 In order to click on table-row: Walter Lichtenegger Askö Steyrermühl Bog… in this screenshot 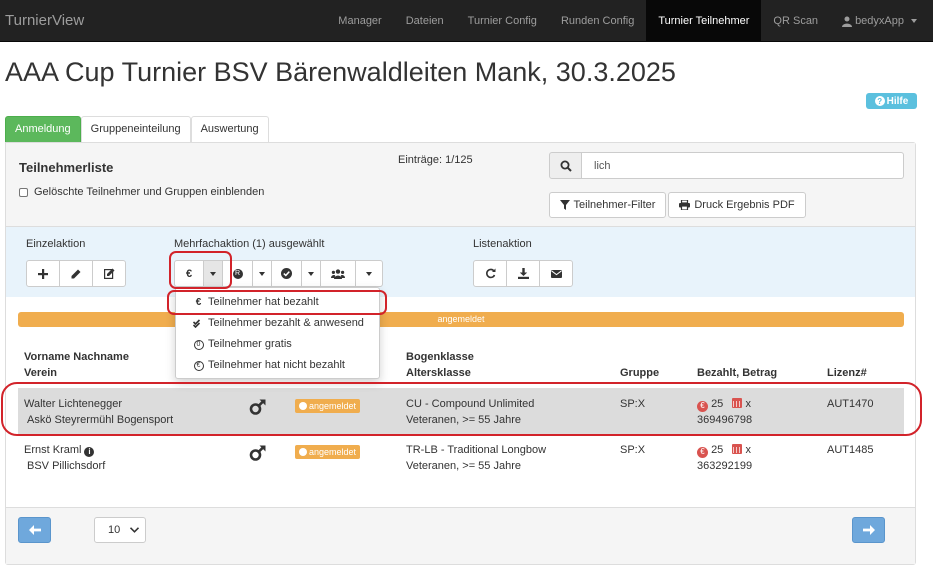, I will do `click(461, 411)`.